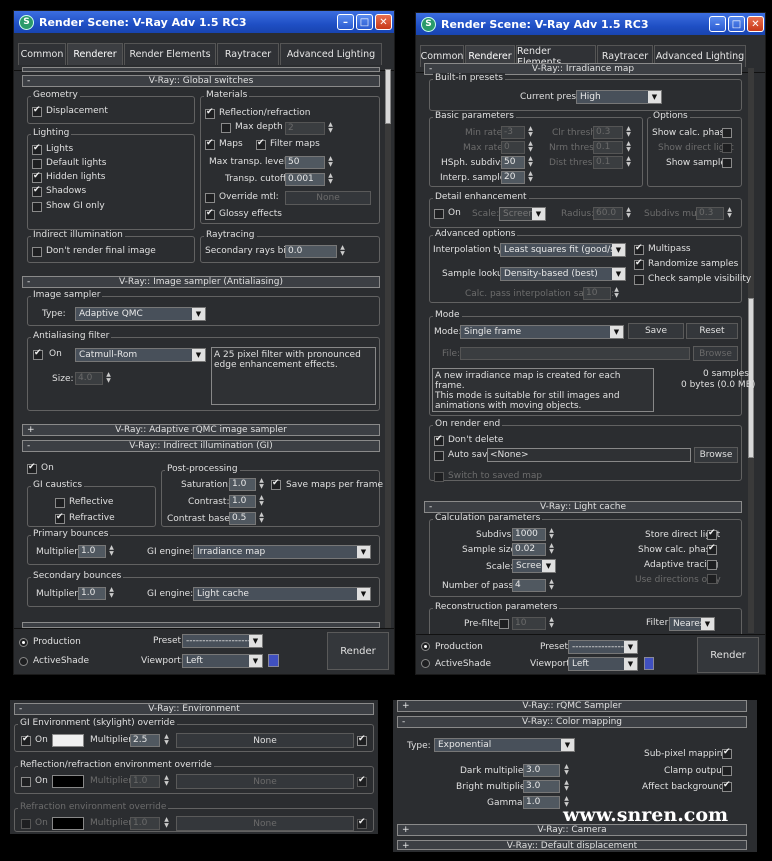 The image size is (772, 861). What do you see at coordinates (572, 845) in the screenshot?
I see `rollout-default-displacement: + V-Ray:: Default displacement` at bounding box center [572, 845].